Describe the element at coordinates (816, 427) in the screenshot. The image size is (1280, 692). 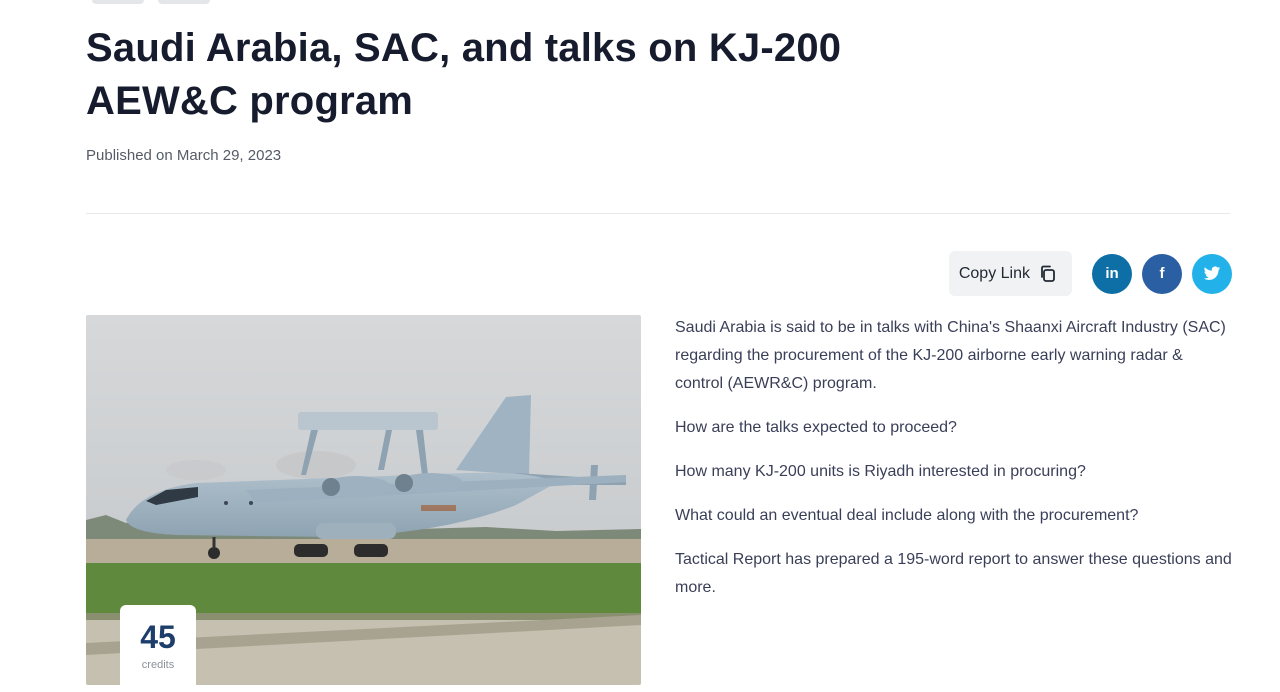
I see `paragraph: How are the talks expected to proceed?` at that location.